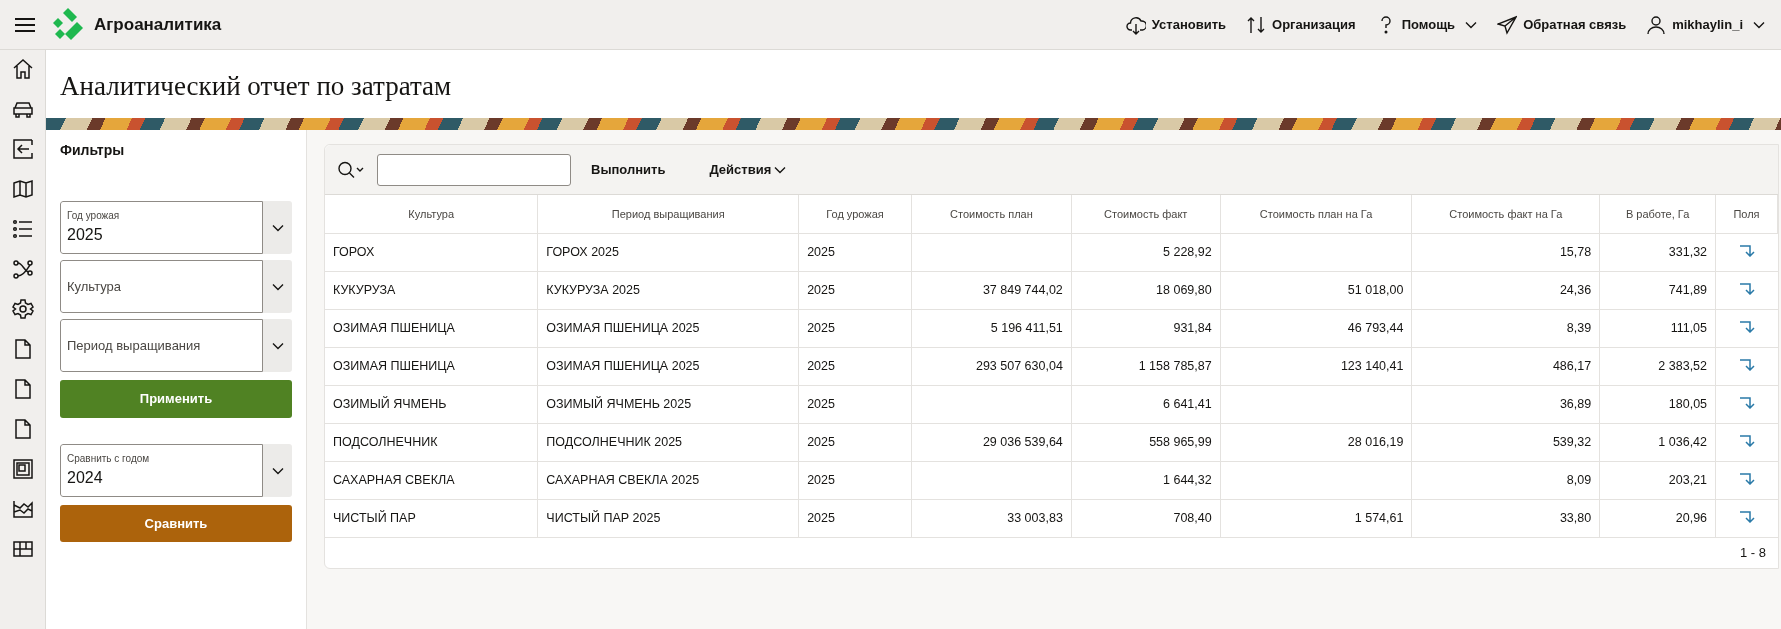 The image size is (1781, 629). I want to click on table-cell: 29 036 539,64, so click(991, 442).